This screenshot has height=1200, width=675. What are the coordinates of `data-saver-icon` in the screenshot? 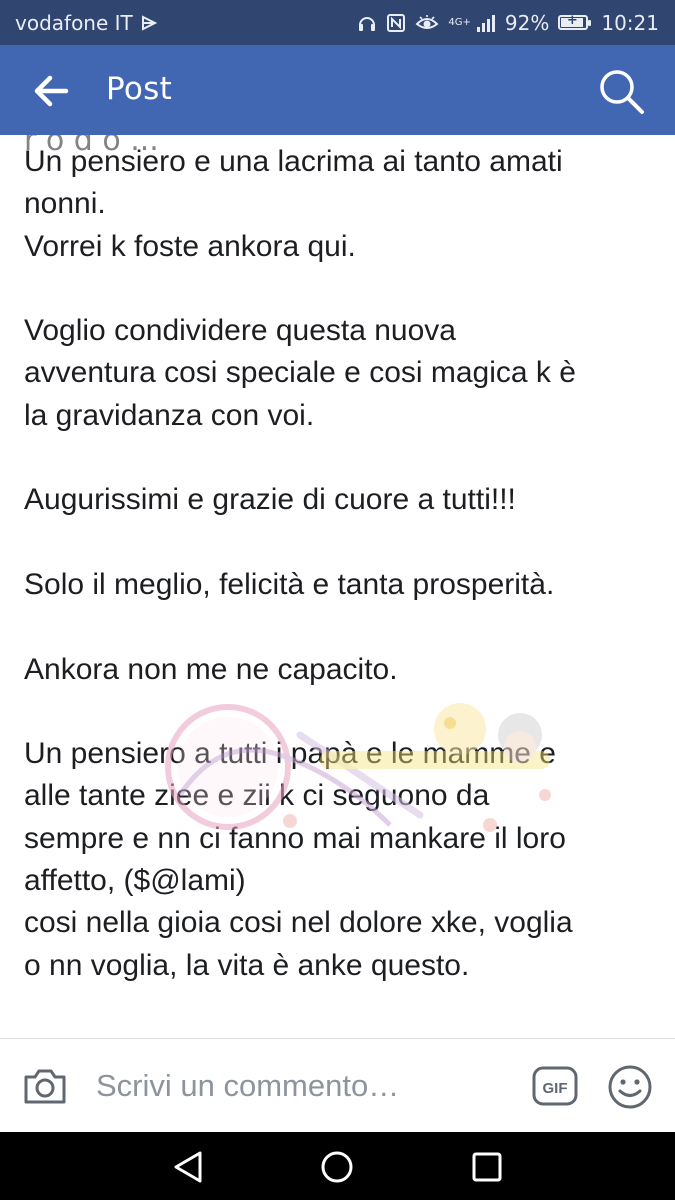 It's located at (149, 22).